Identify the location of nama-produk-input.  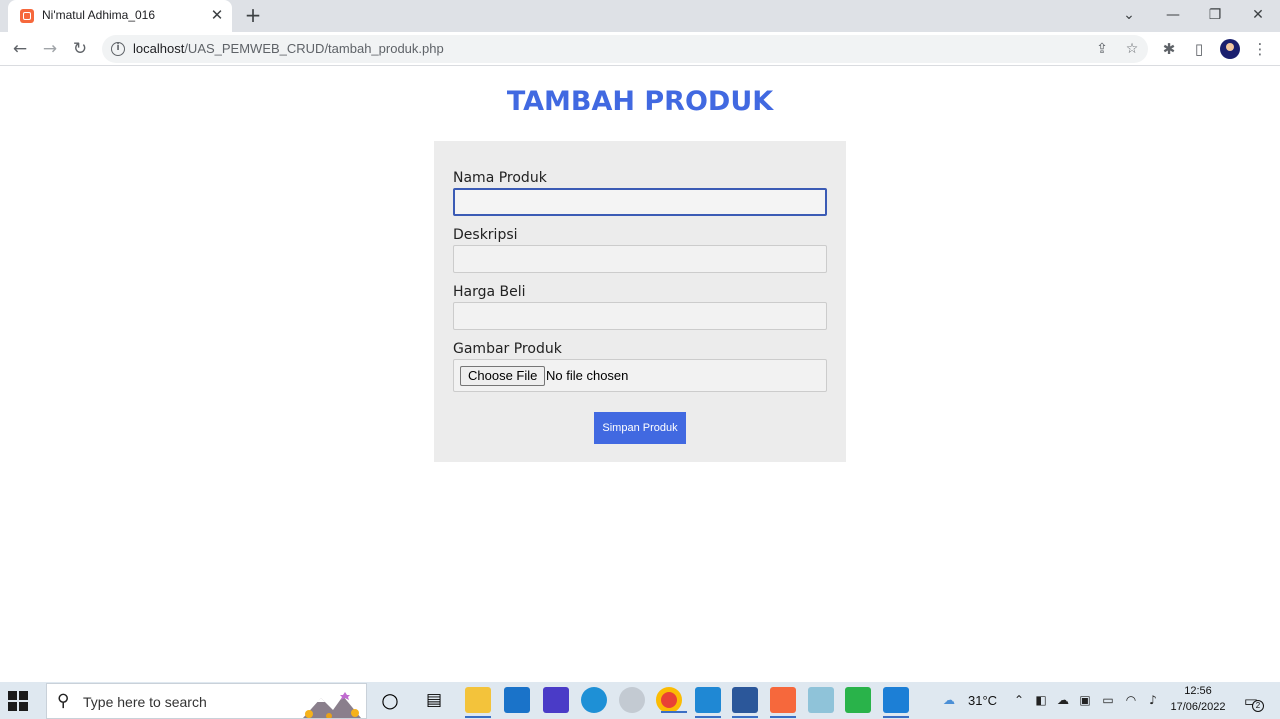
(640, 202).